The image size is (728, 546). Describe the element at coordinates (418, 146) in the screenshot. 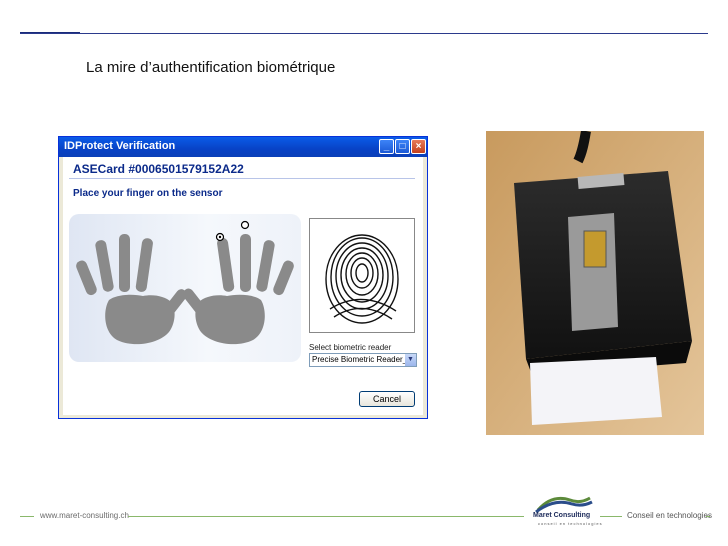

I see `close-button: ×` at that location.